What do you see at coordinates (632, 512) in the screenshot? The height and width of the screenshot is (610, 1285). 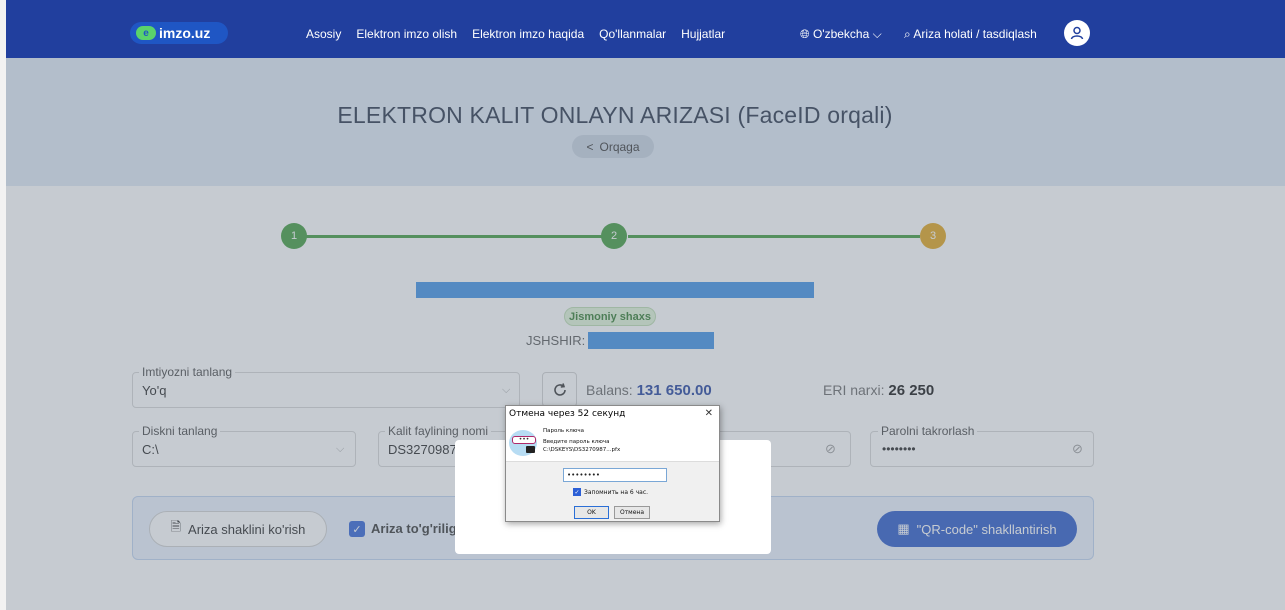 I see `dialog-cancel-button: Отмена` at bounding box center [632, 512].